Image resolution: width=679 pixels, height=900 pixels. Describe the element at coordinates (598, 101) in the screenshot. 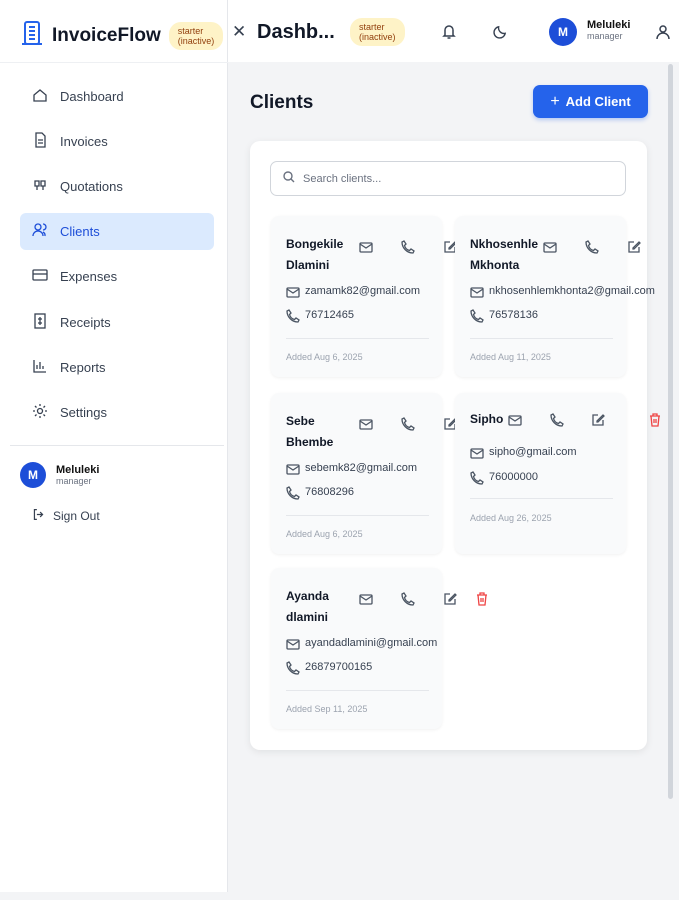

I see `add-client-label: Add Client` at that location.